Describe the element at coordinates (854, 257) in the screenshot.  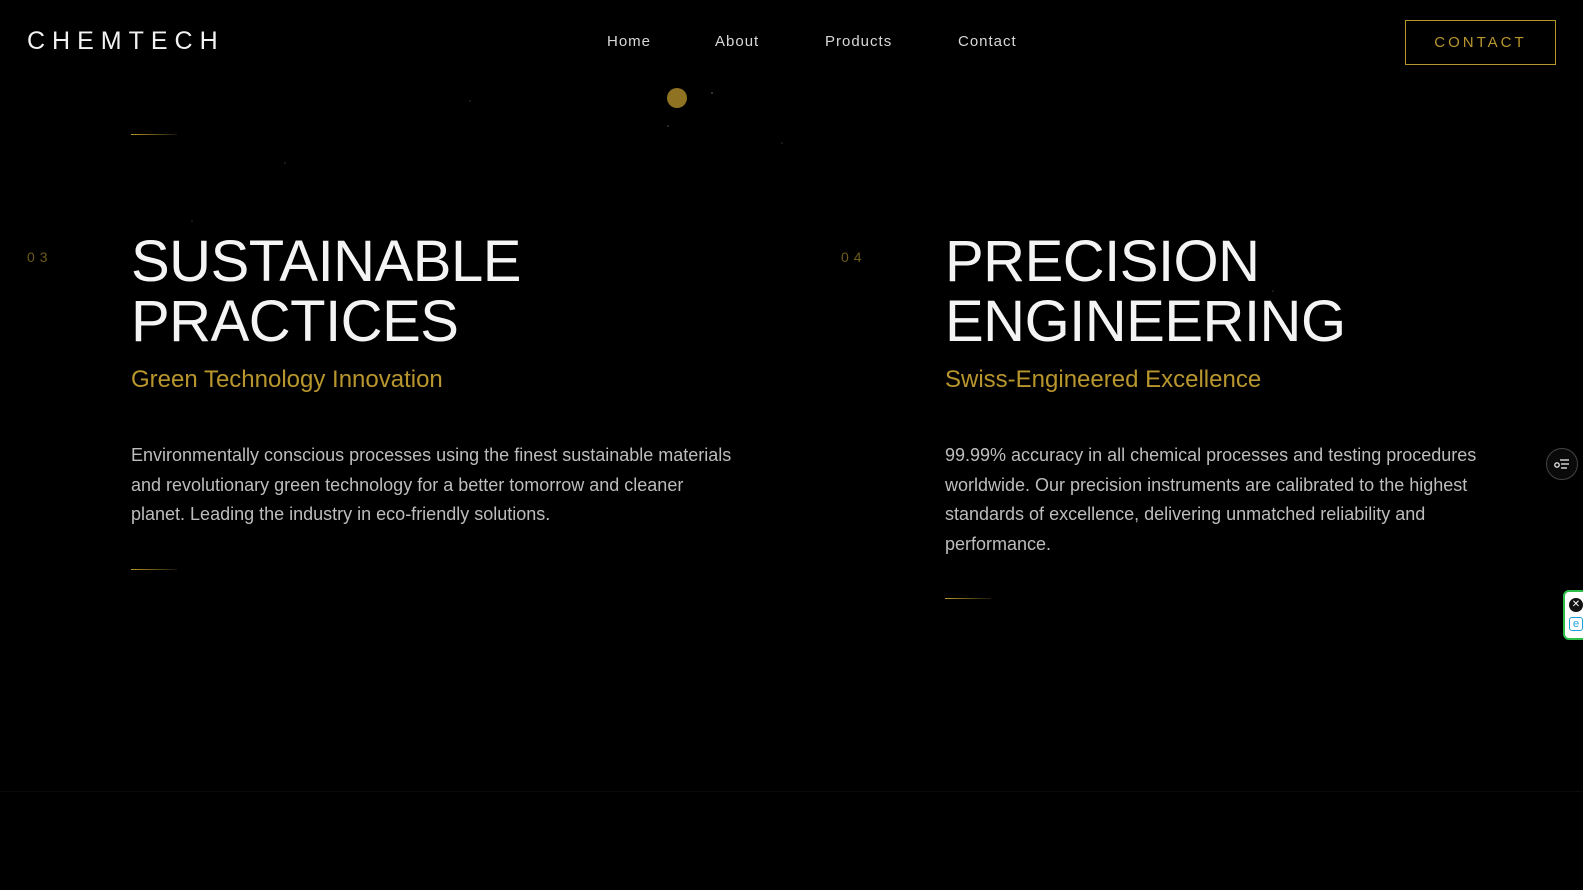
I see `feature-index: 04` at that location.